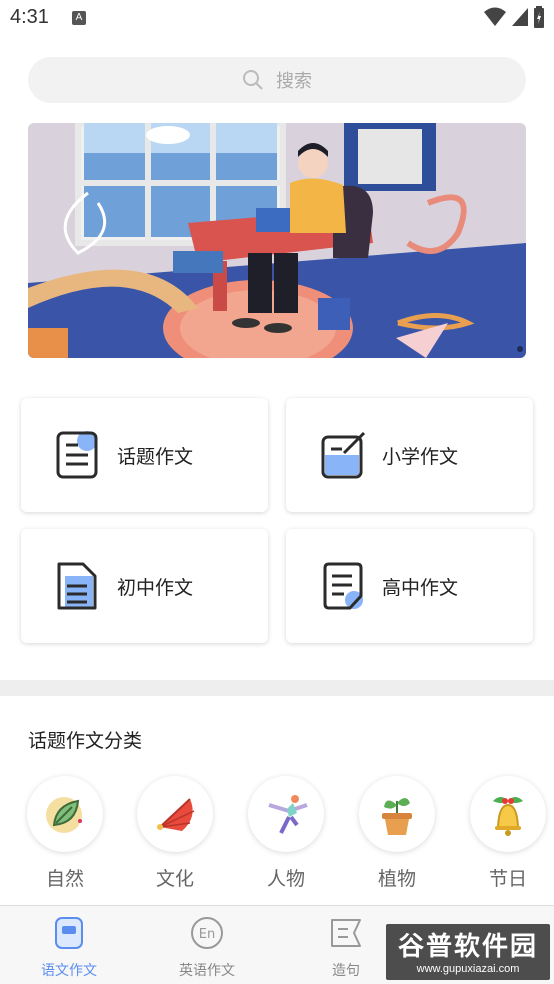 The width and height of the screenshot is (554, 984). Describe the element at coordinates (69, 971) in the screenshot. I see `tab-label: 语文作文` at that location.